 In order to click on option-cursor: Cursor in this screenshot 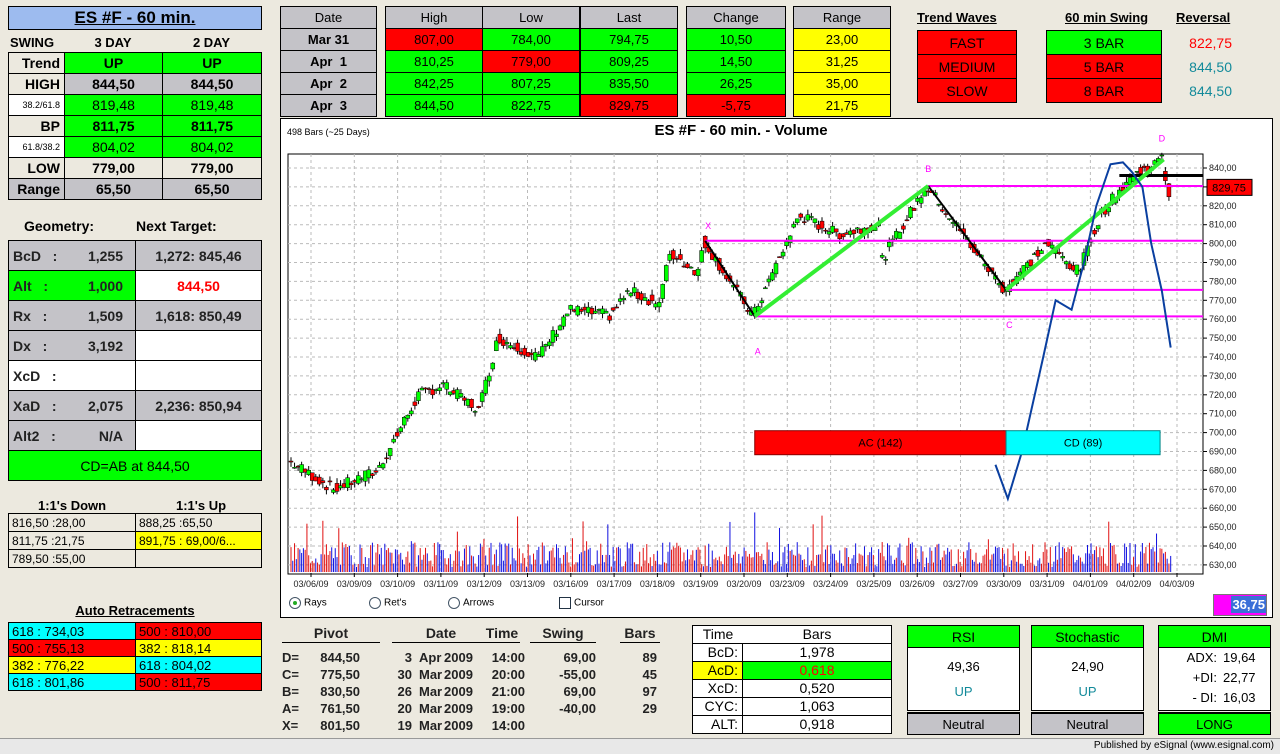, I will do `click(581, 603)`.